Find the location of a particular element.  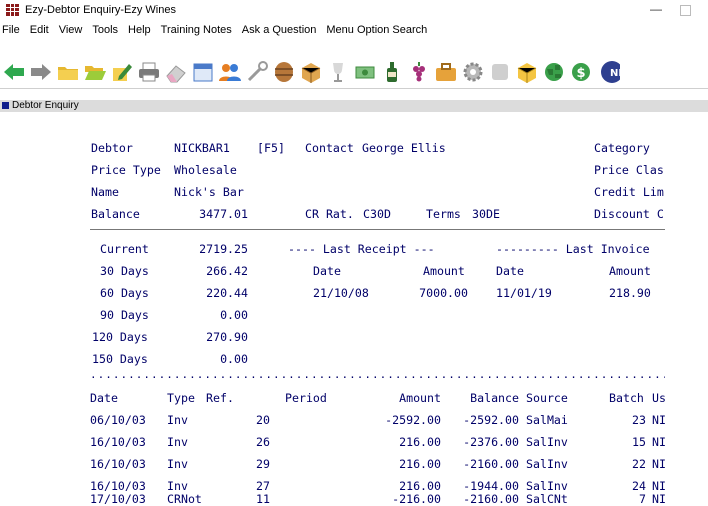

folder-icon is located at coordinates (67, 72).